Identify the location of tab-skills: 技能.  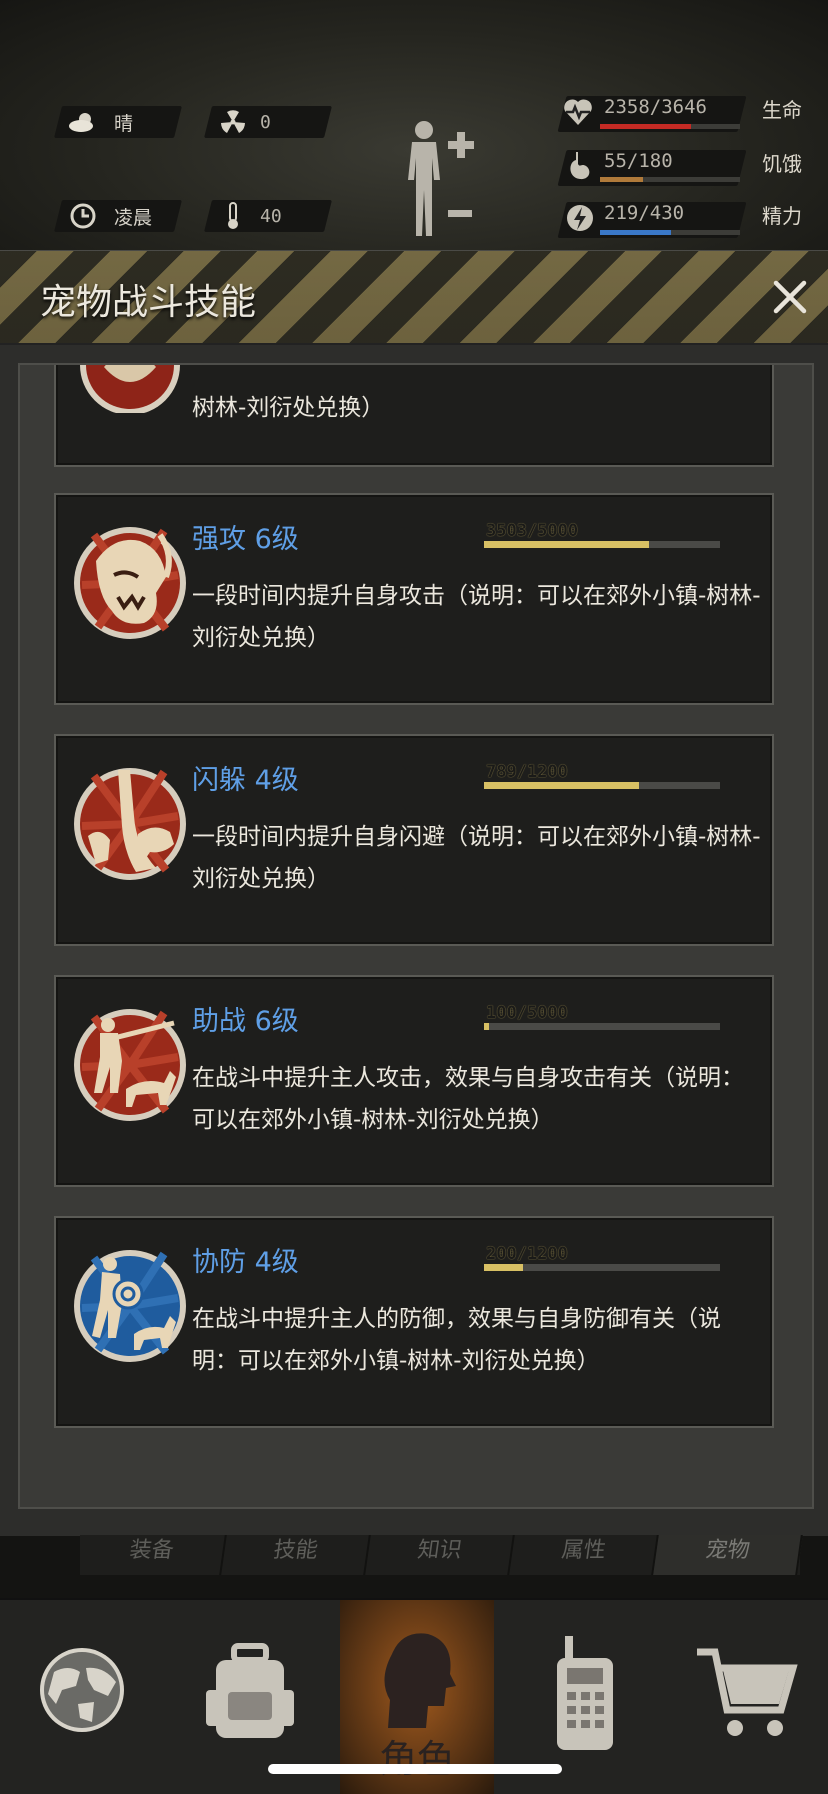
(296, 1555).